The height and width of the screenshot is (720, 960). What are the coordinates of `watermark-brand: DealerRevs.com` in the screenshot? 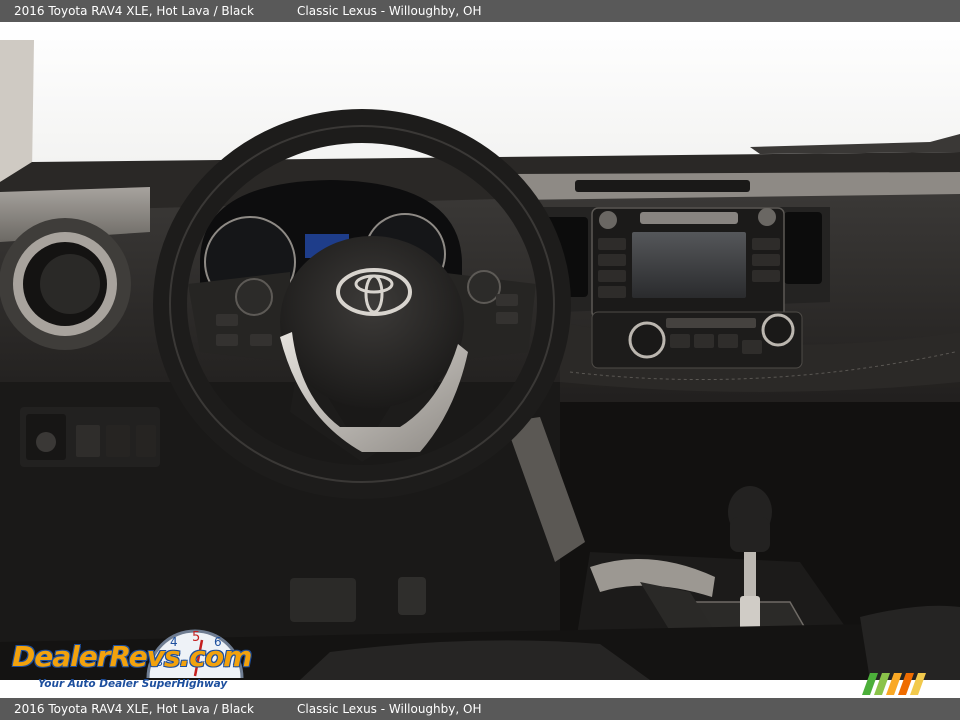 It's located at (132, 656).